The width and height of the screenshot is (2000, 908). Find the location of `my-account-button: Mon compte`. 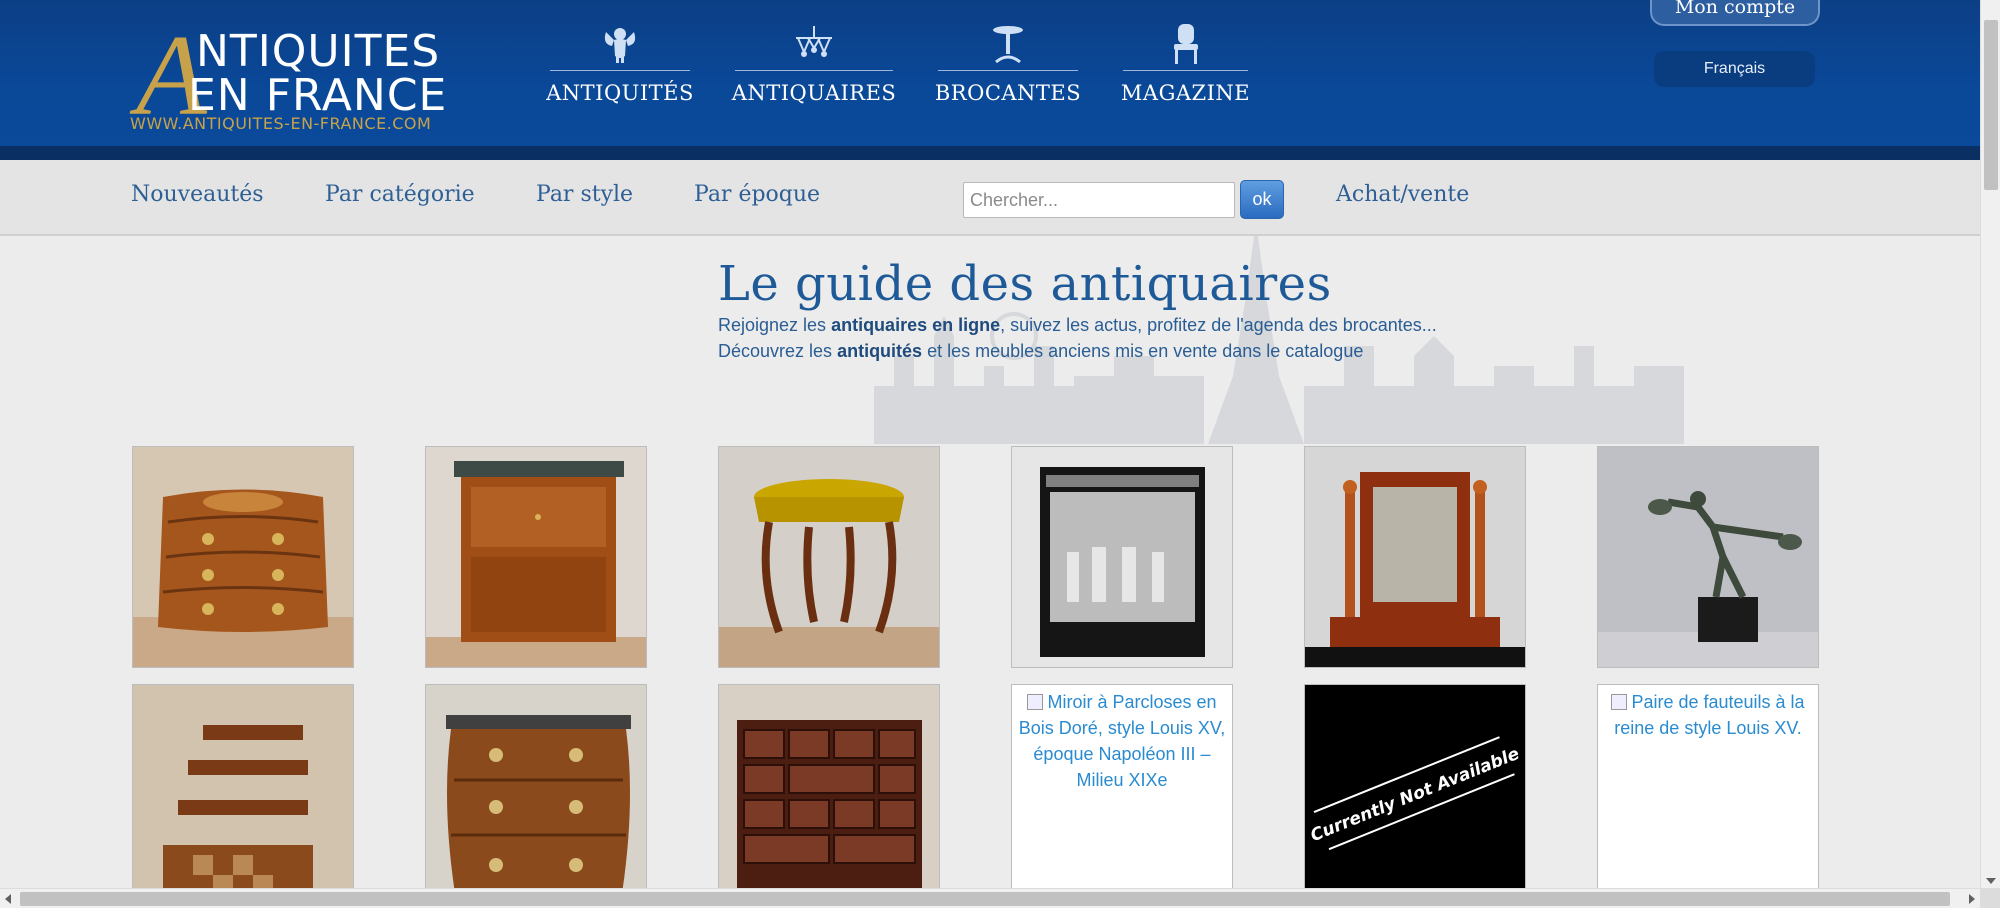

my-account-button: Mon compte is located at coordinates (1735, 13).